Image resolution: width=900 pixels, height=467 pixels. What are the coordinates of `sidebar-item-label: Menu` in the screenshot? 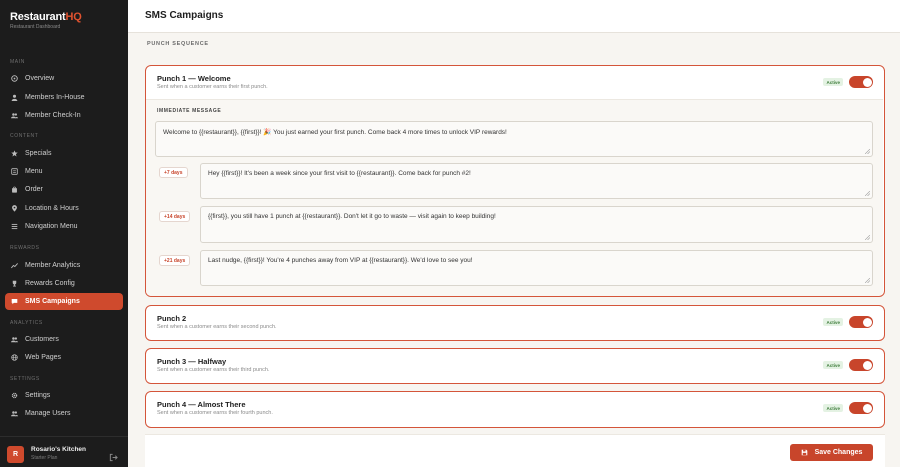 It's located at (34, 171).